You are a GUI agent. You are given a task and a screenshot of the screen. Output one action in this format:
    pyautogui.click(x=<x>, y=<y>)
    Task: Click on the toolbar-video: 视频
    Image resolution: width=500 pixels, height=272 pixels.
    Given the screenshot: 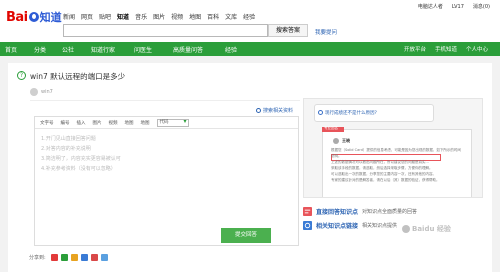 What is the action you would take?
    pyautogui.click(x=113, y=123)
    